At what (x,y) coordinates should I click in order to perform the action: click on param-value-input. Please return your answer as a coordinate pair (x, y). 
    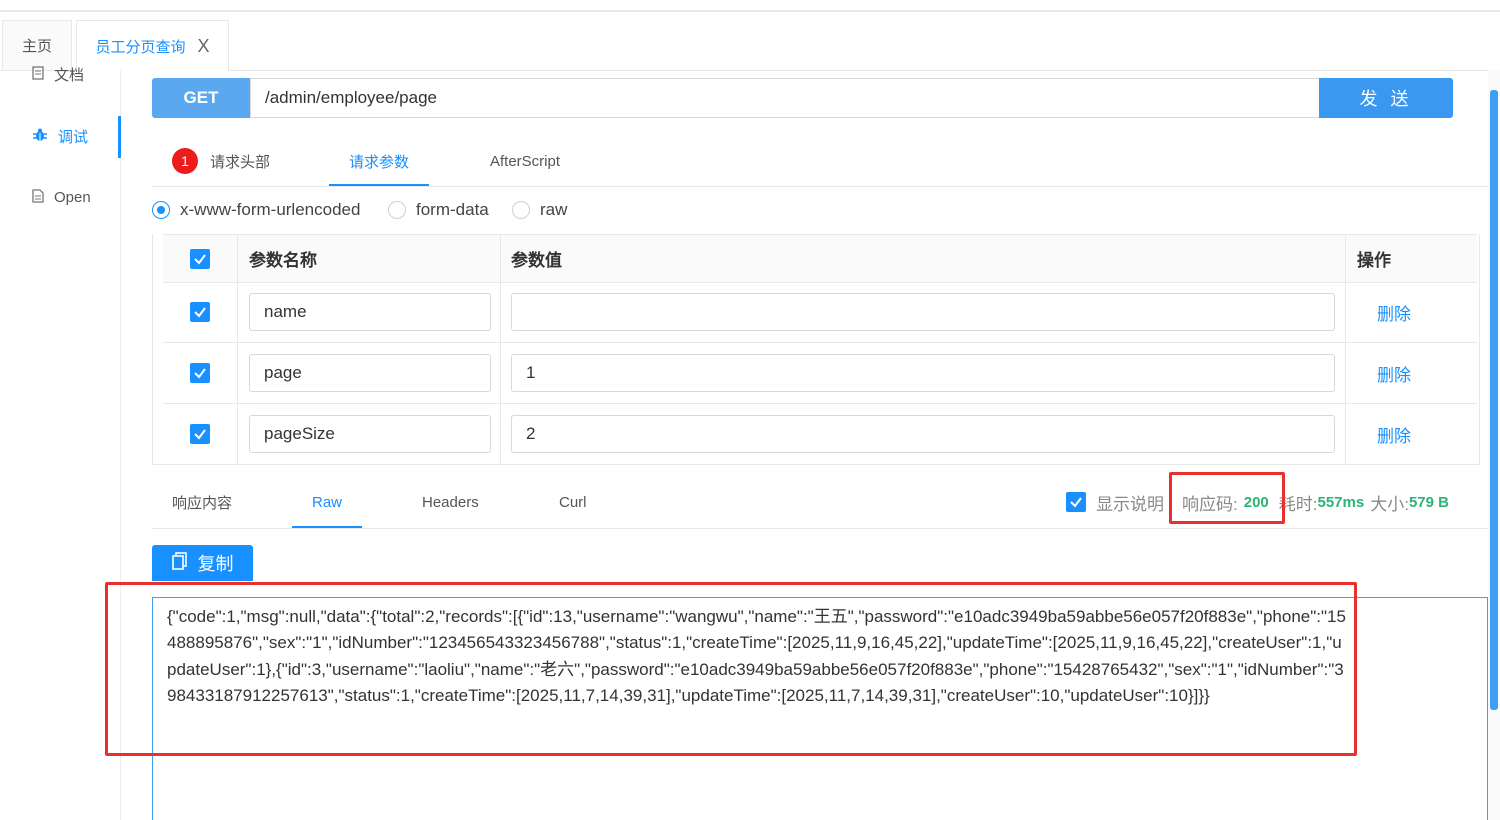
    Looking at the image, I should click on (923, 312).